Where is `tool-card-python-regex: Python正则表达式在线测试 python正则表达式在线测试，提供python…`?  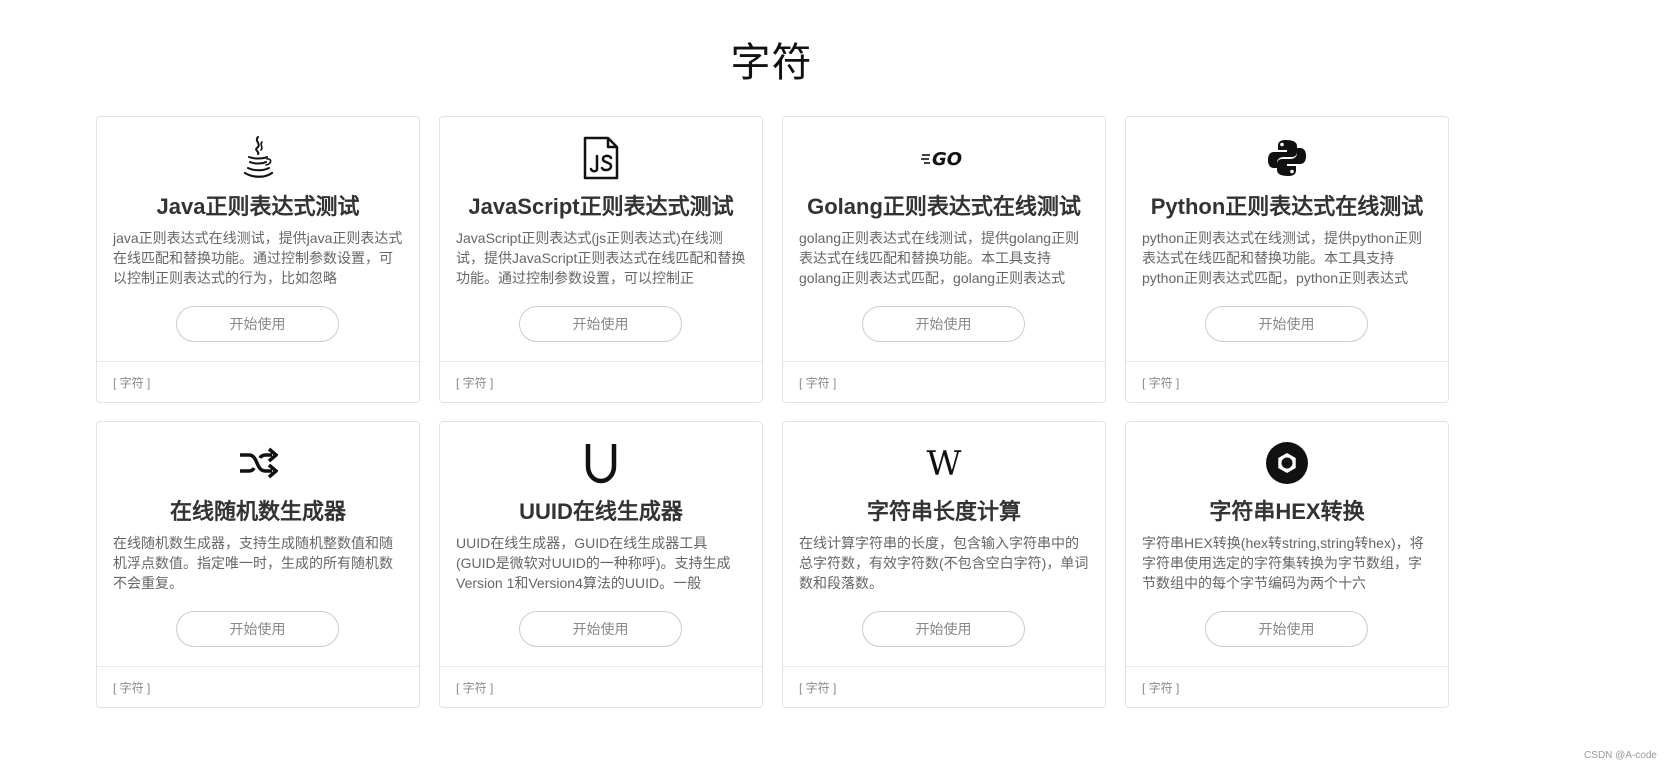
tool-card-python-regex: Python正则表达式在线测试 python正则表达式在线测试，提供python… is located at coordinates (1287, 259).